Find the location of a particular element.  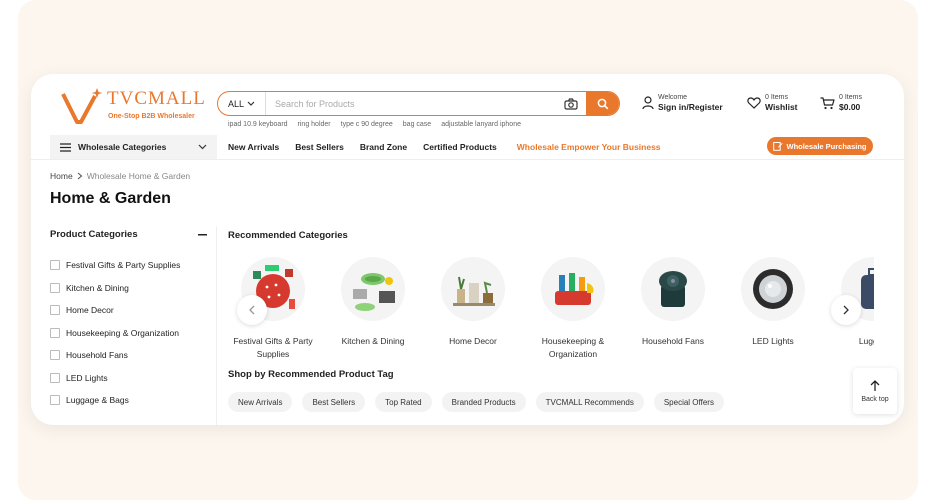

category-name: LED Lights is located at coordinates (773, 341).